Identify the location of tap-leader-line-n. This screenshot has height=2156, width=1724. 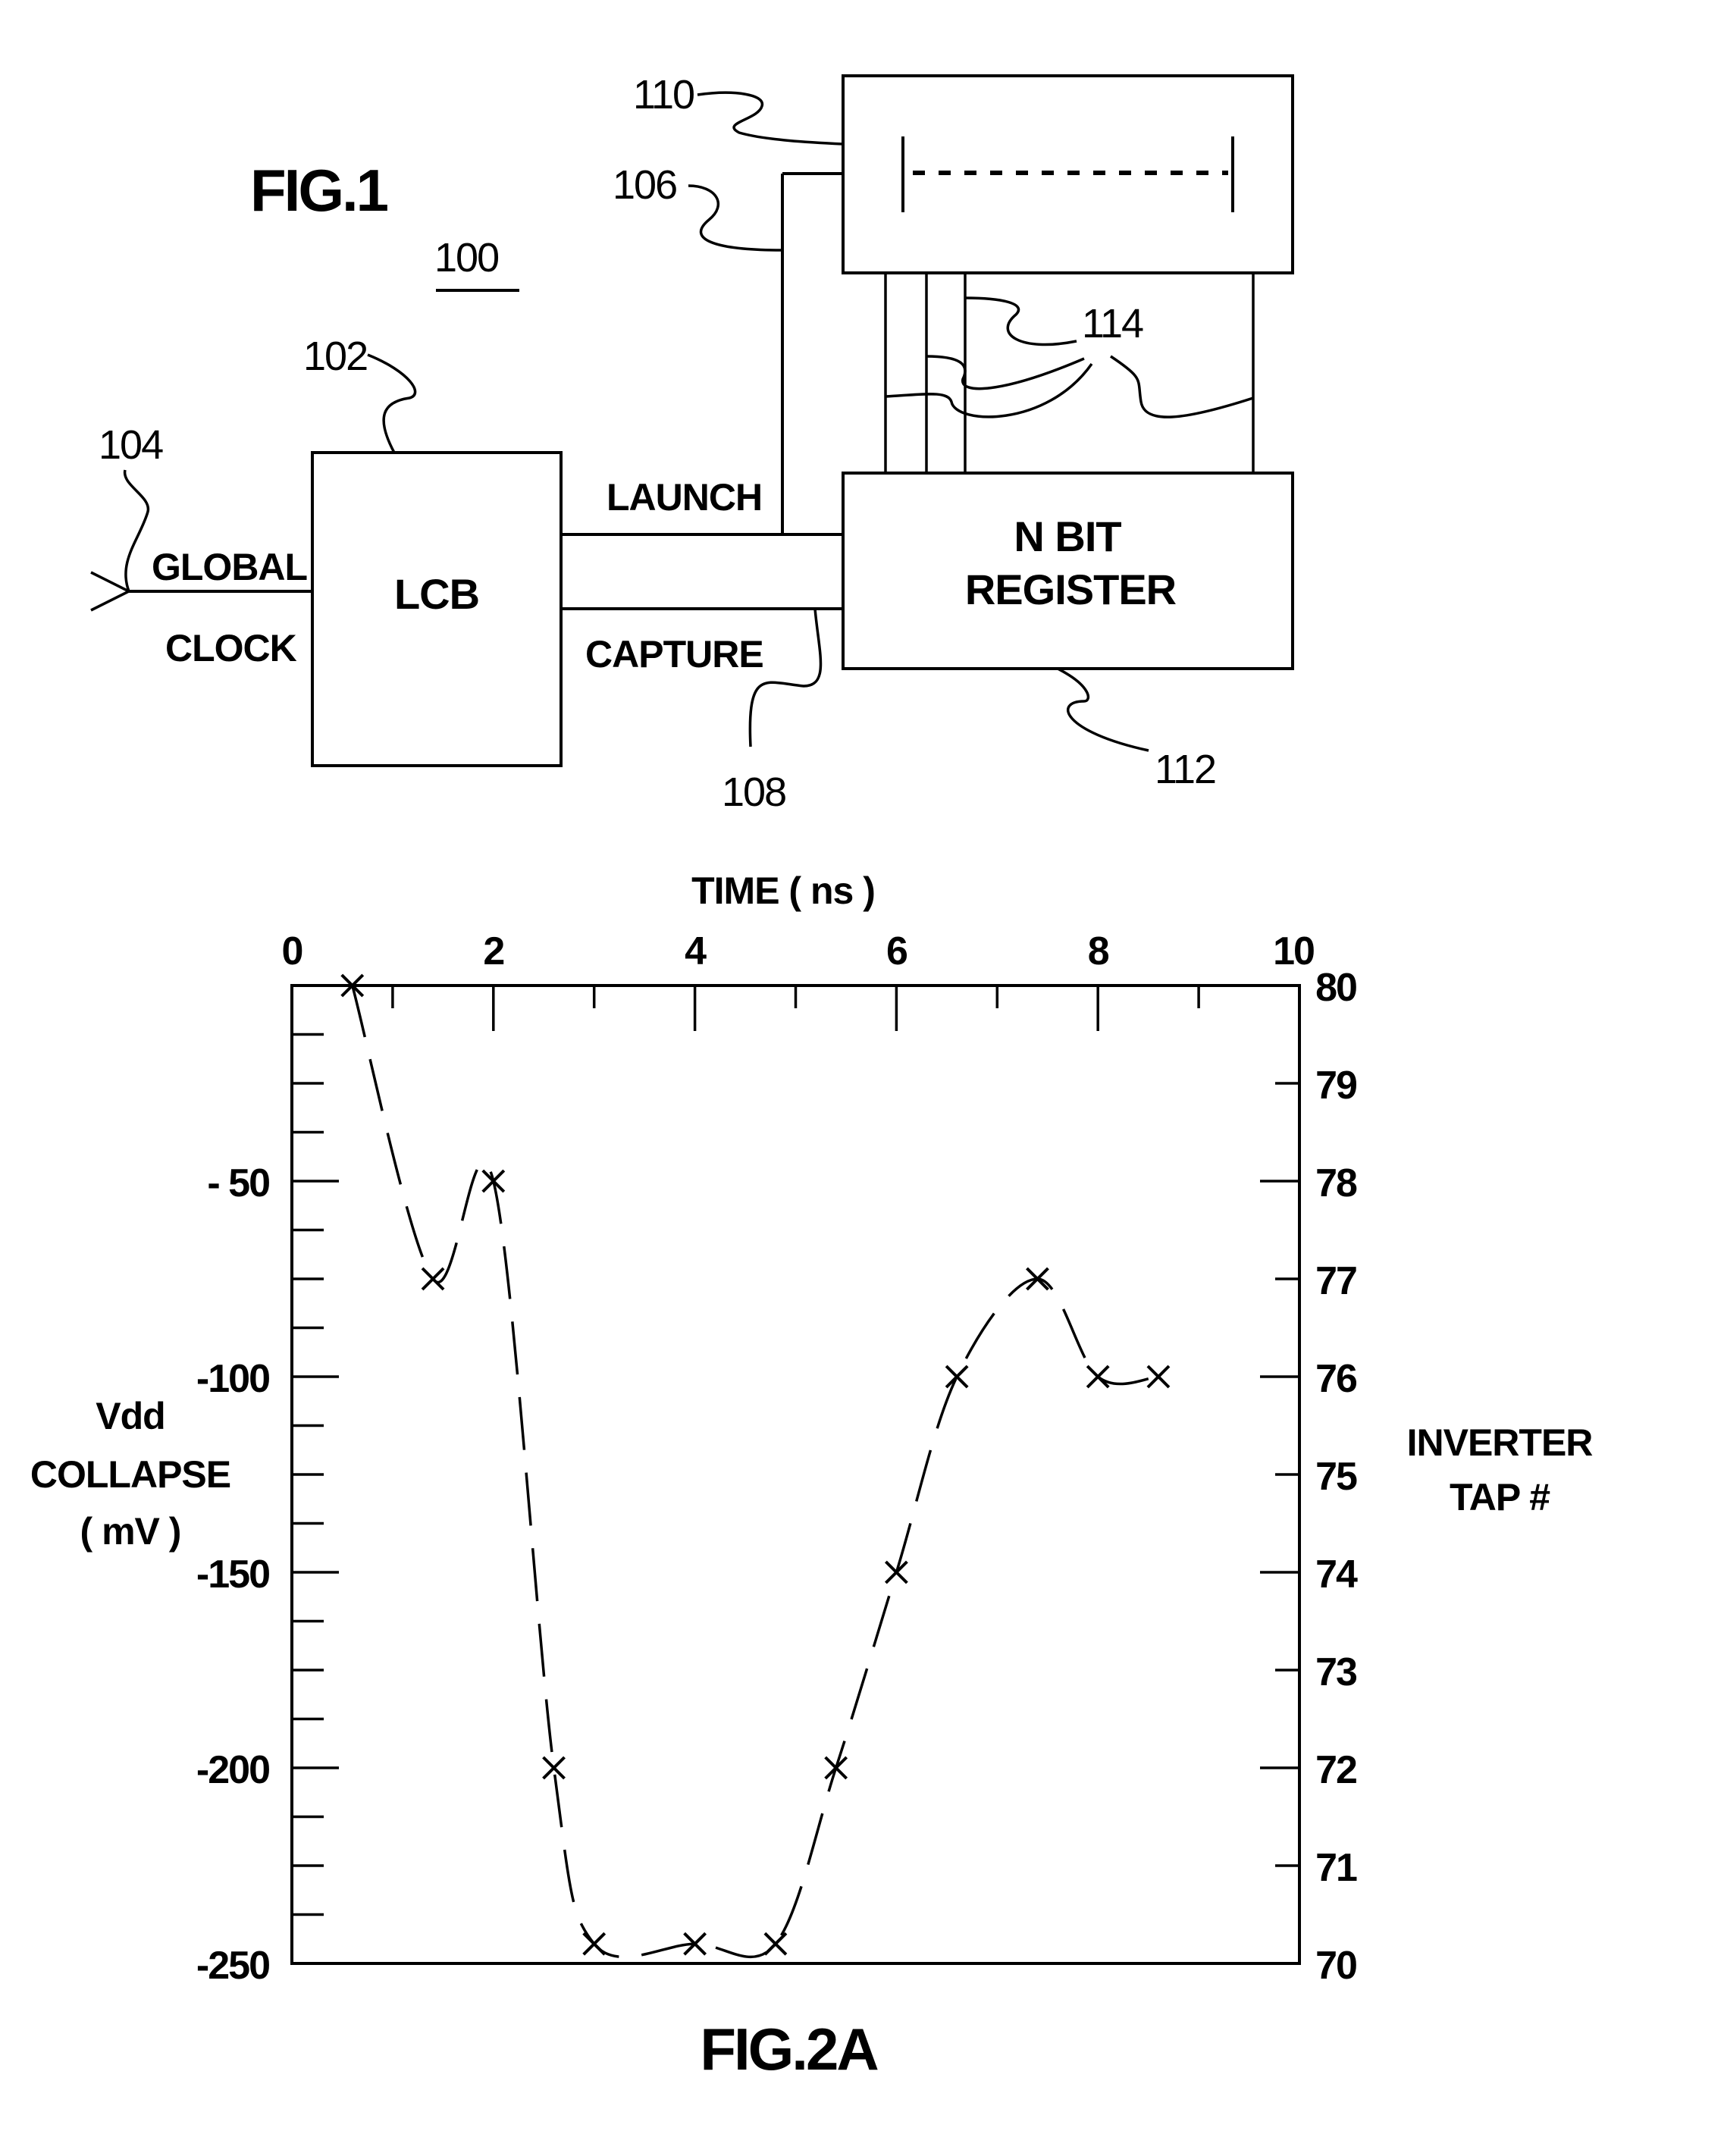
(1182, 386).